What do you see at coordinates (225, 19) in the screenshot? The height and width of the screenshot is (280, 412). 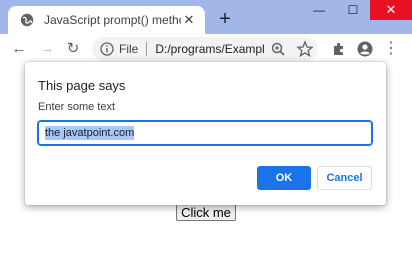 I see `new-tab-button: +` at bounding box center [225, 19].